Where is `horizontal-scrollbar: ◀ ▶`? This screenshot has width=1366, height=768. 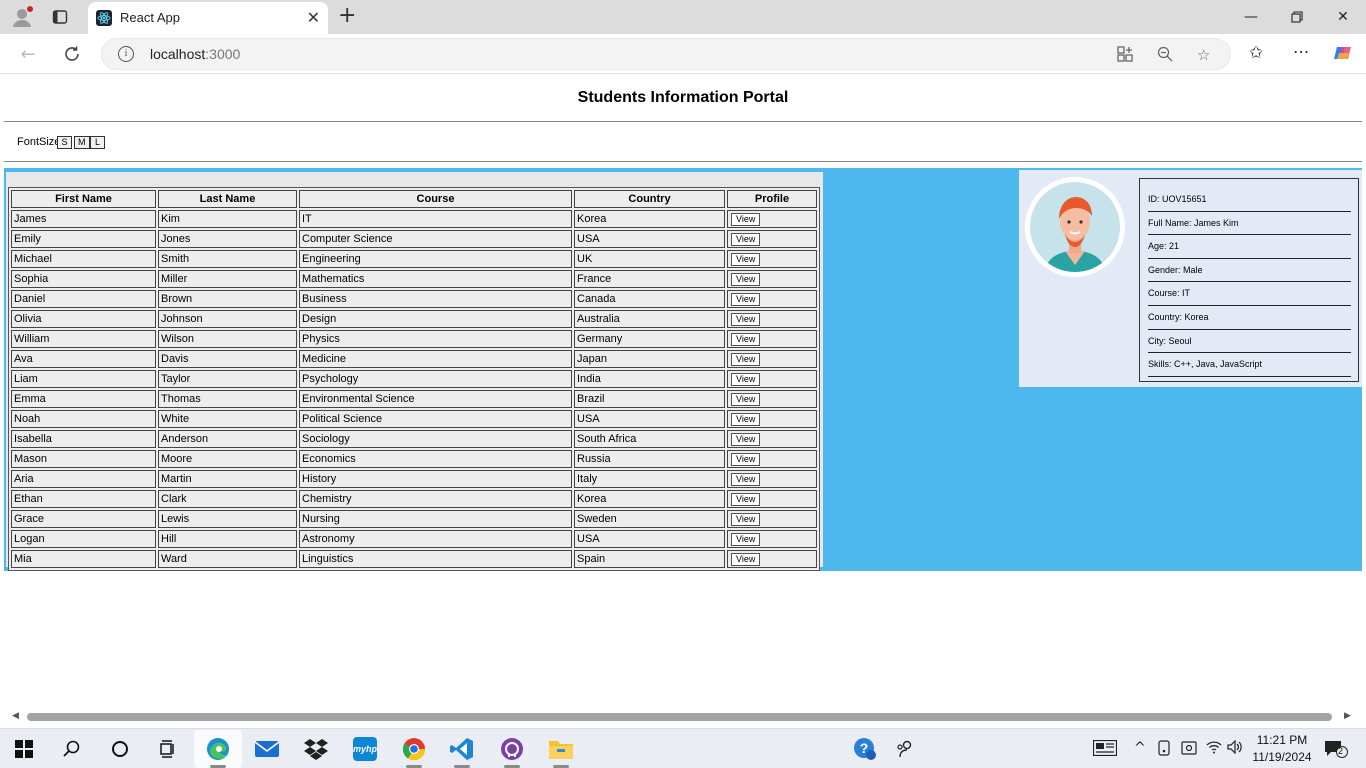 horizontal-scrollbar: ◀ ▶ is located at coordinates (683, 717).